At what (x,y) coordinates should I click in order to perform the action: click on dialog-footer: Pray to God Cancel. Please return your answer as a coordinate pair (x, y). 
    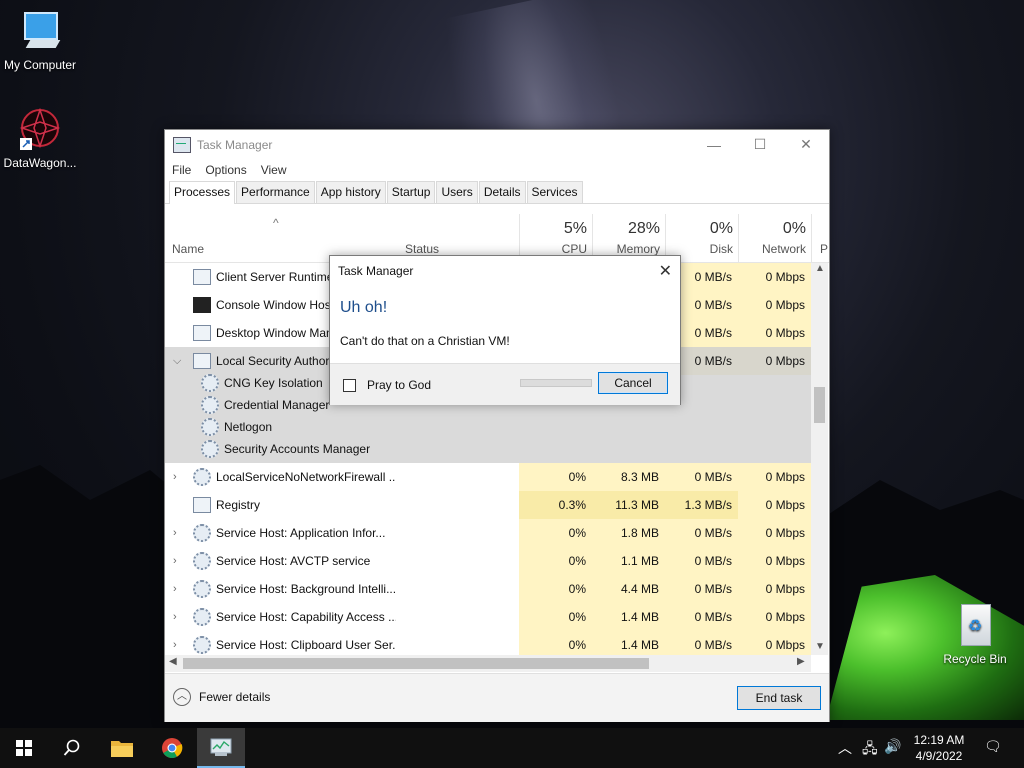
    Looking at the image, I should click on (505, 384).